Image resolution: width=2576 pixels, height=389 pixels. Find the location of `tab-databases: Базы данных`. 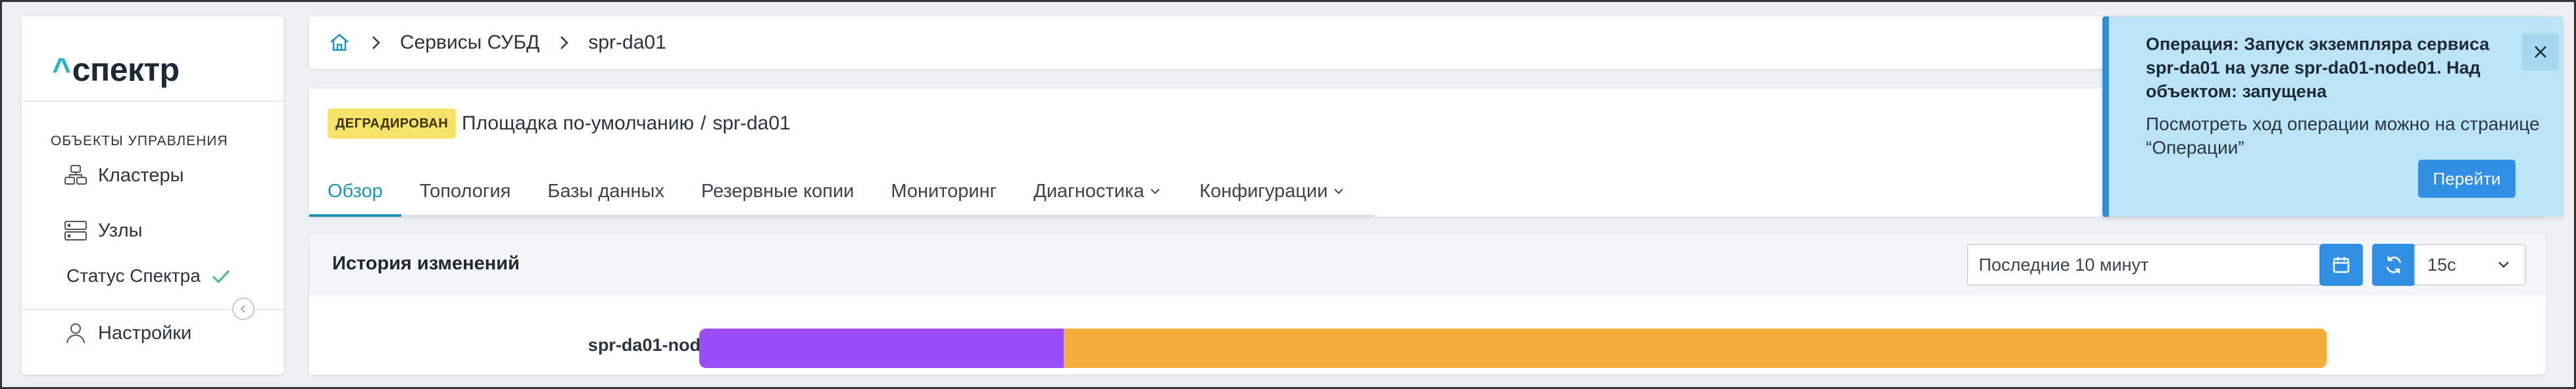

tab-databases: Базы данных is located at coordinates (605, 191).